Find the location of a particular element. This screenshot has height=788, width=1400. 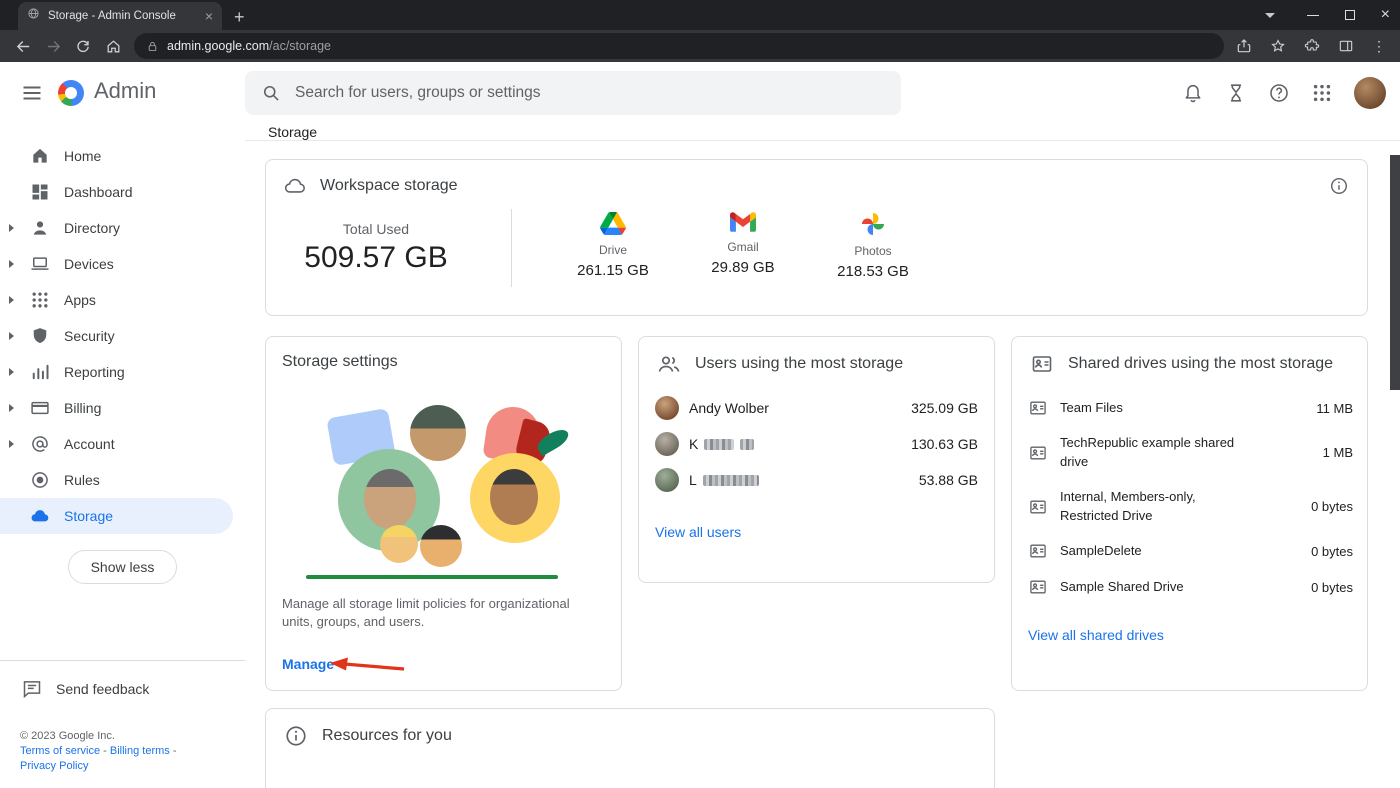

card-title: Workspace storage is located at coordinates (389, 185).